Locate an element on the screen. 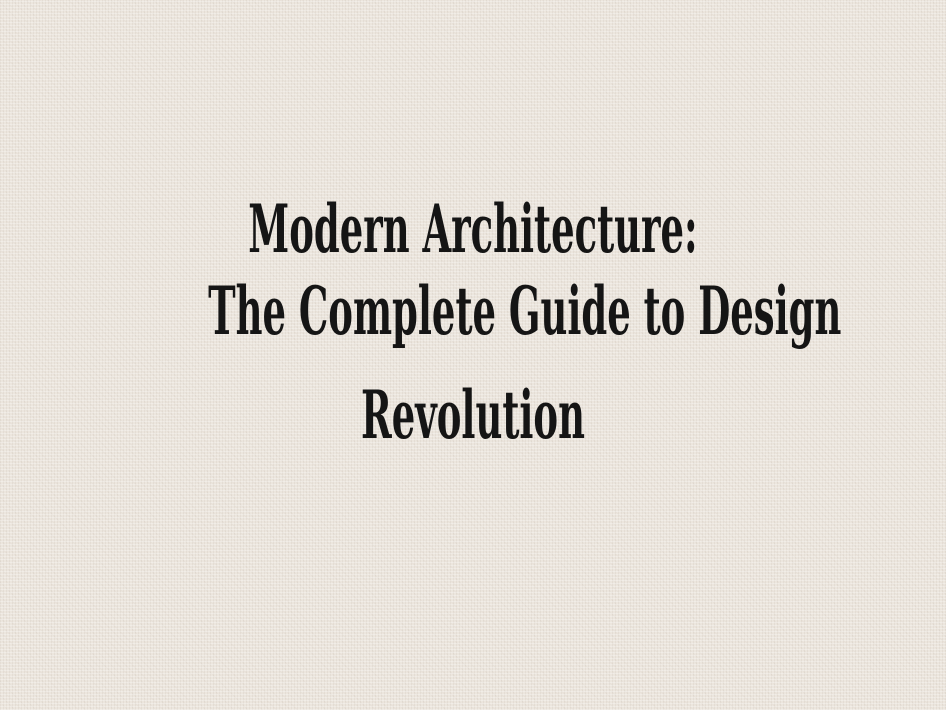 The image size is (946, 710). title-line-2: The Complete Guide to Design is located at coordinates (525, 311).